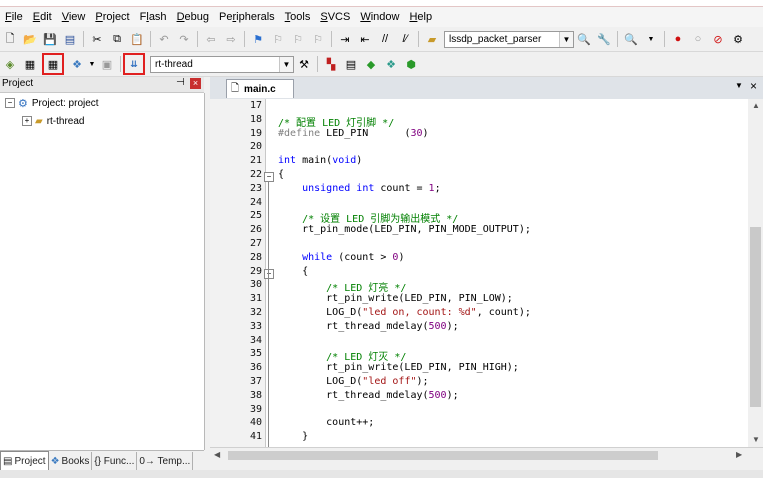  Describe the element at coordinates (97, 39) in the screenshot. I see `cut-icon: ✂` at that location.